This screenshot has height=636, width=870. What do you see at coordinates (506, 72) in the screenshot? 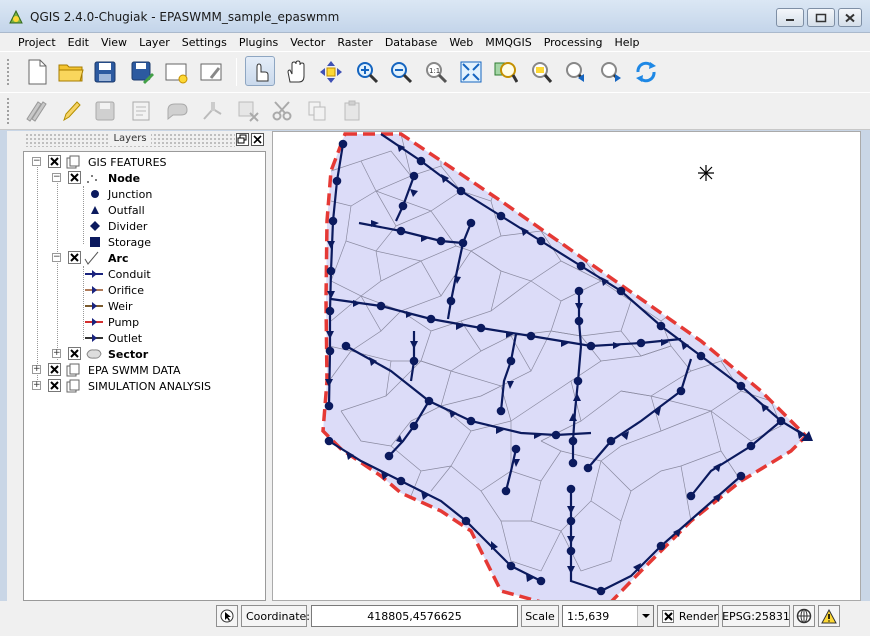
I see `zoom-to-layer-button` at bounding box center [506, 72].